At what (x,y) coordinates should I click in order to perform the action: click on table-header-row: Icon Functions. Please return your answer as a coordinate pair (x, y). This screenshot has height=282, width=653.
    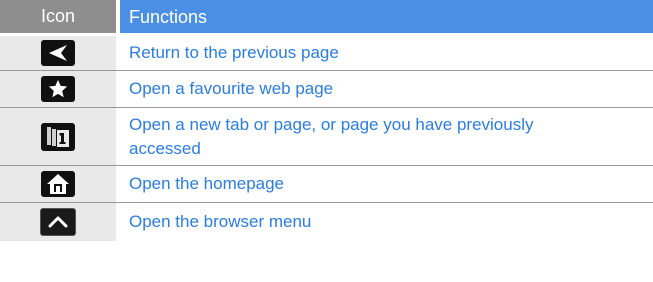
    Looking at the image, I should click on (326, 16).